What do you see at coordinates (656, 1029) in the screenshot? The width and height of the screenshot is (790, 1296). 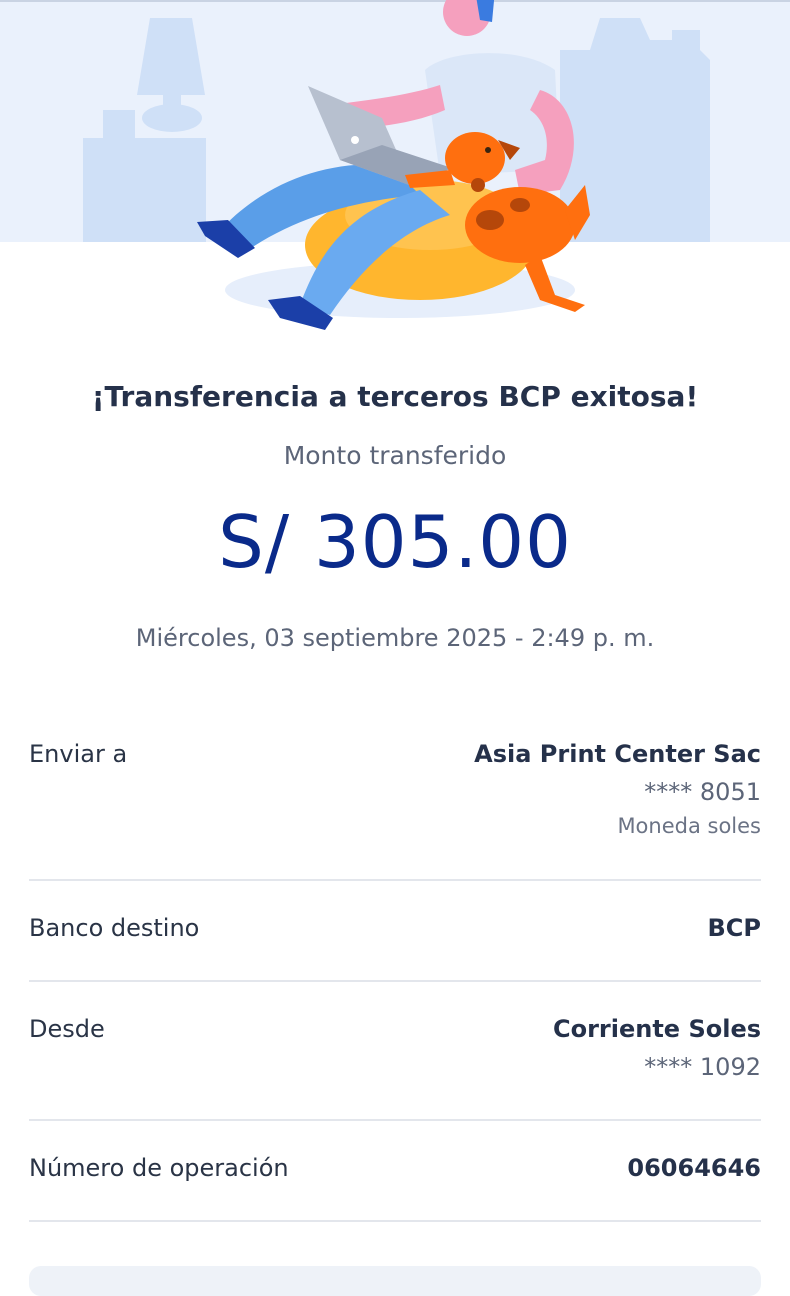 I see `source-account-type: Corriente Soles` at bounding box center [656, 1029].